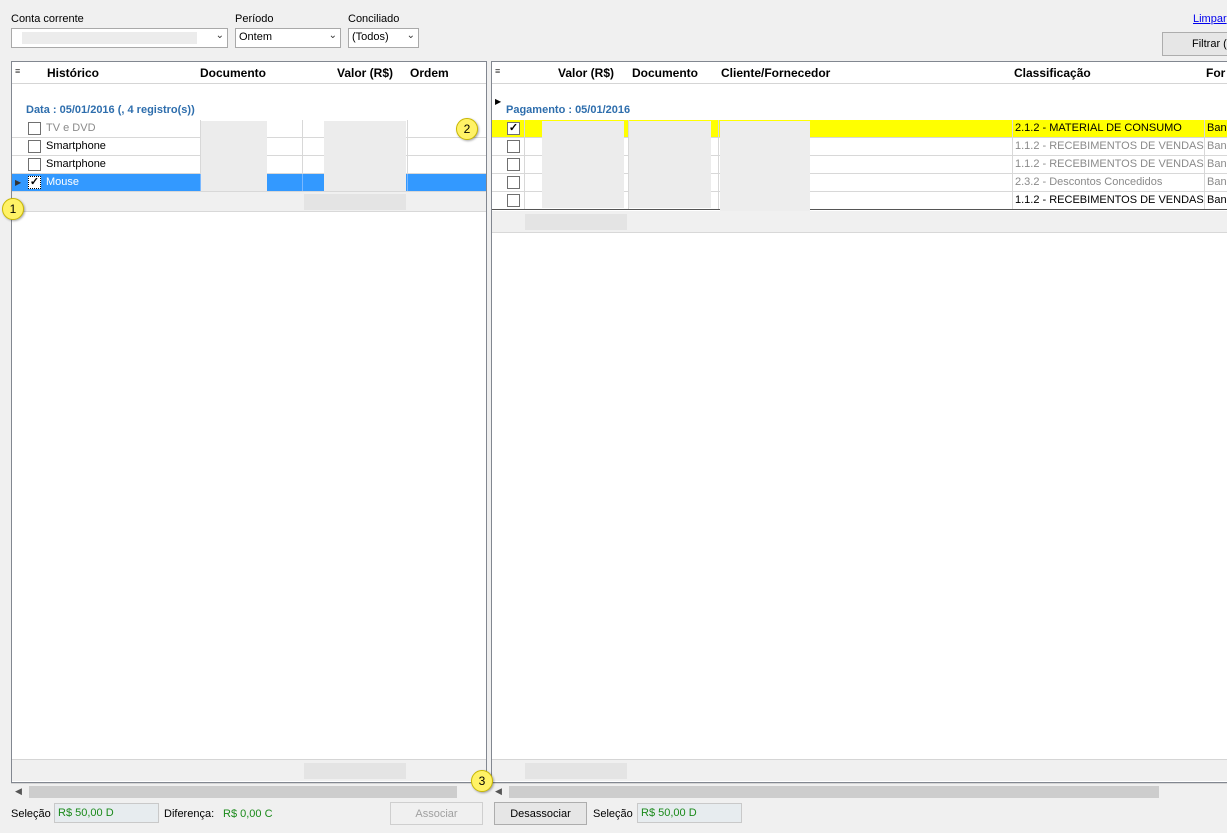 Image resolution: width=1227 pixels, height=833 pixels. I want to click on right-horizontal-scrollbar: ◀, so click(859, 791).